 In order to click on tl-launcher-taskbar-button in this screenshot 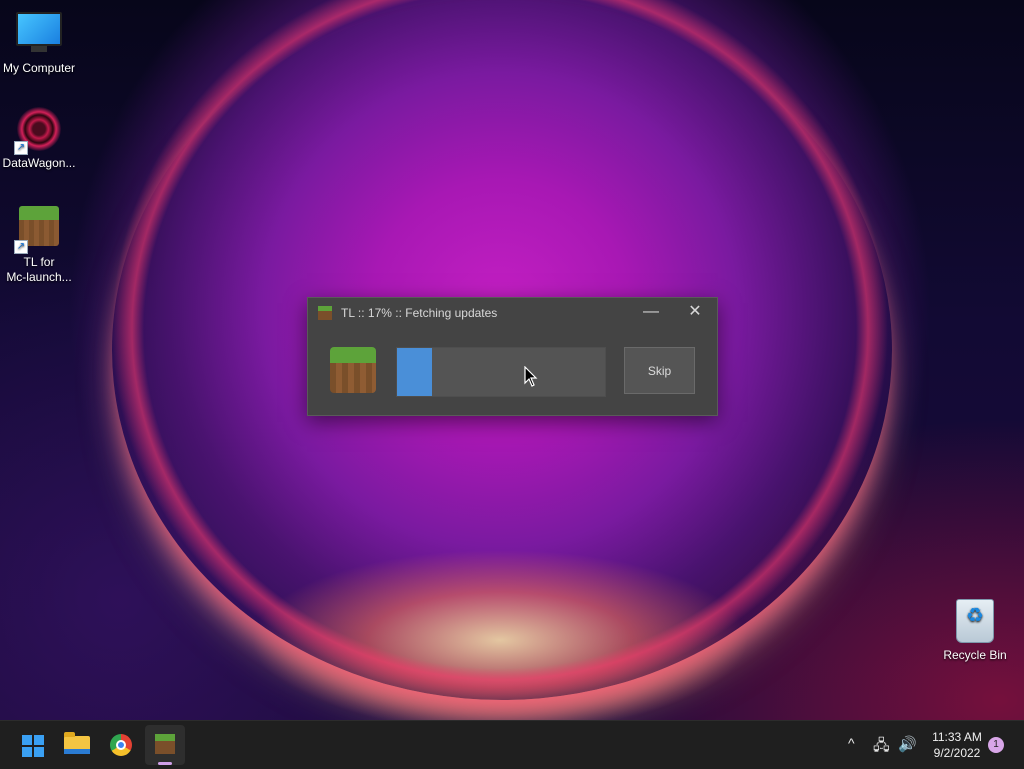, I will do `click(165, 745)`.